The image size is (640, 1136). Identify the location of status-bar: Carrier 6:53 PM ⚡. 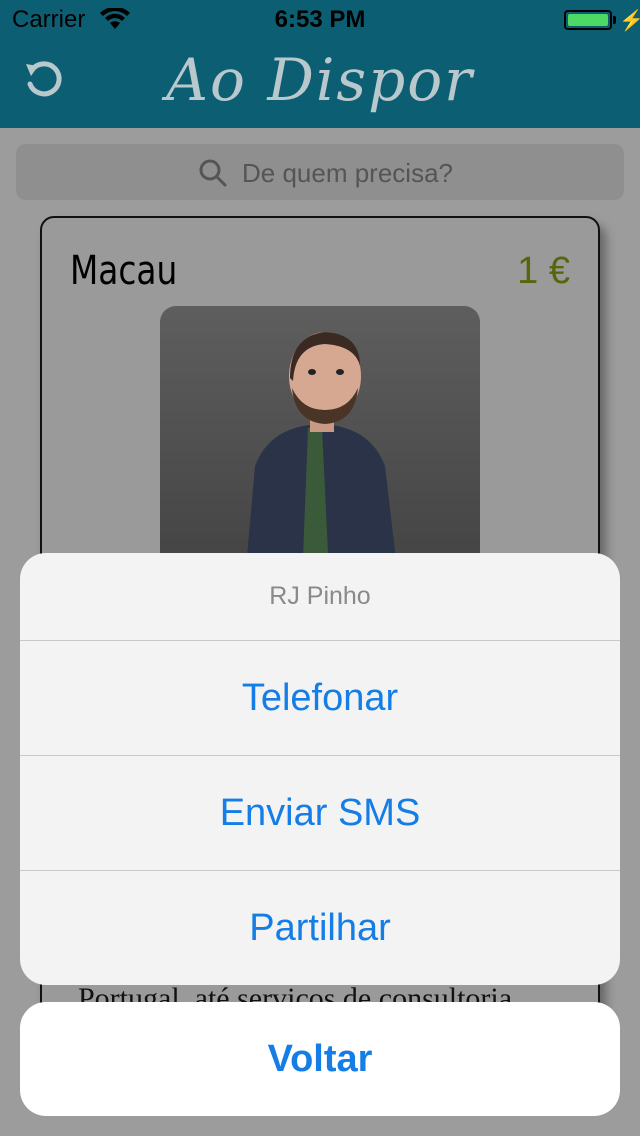
(320, 20).